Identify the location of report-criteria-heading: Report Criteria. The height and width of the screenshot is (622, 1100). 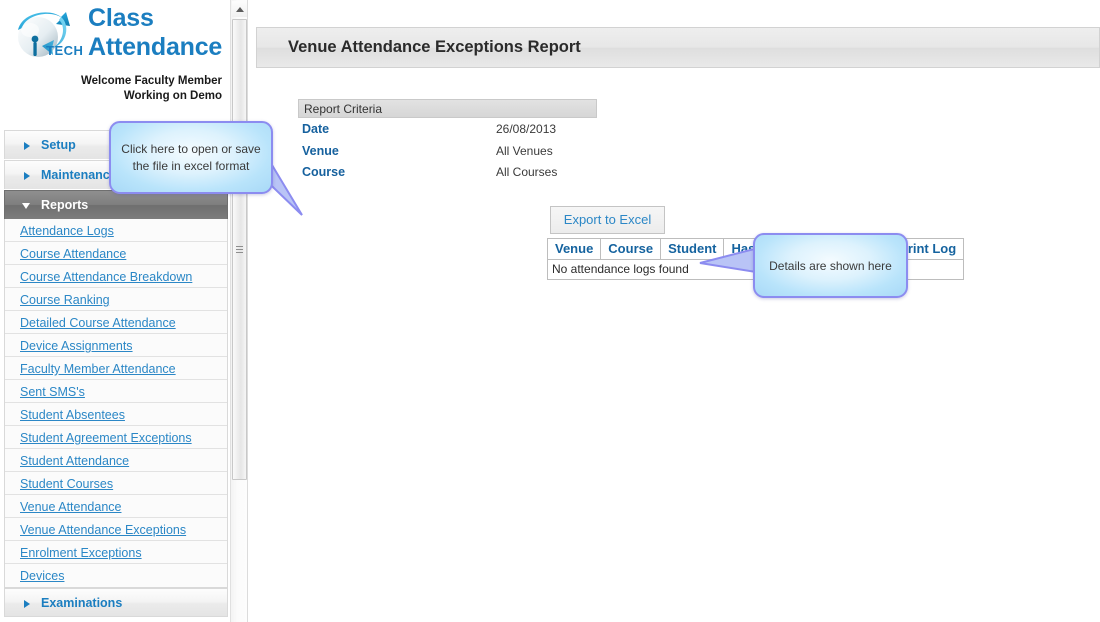
(447, 108).